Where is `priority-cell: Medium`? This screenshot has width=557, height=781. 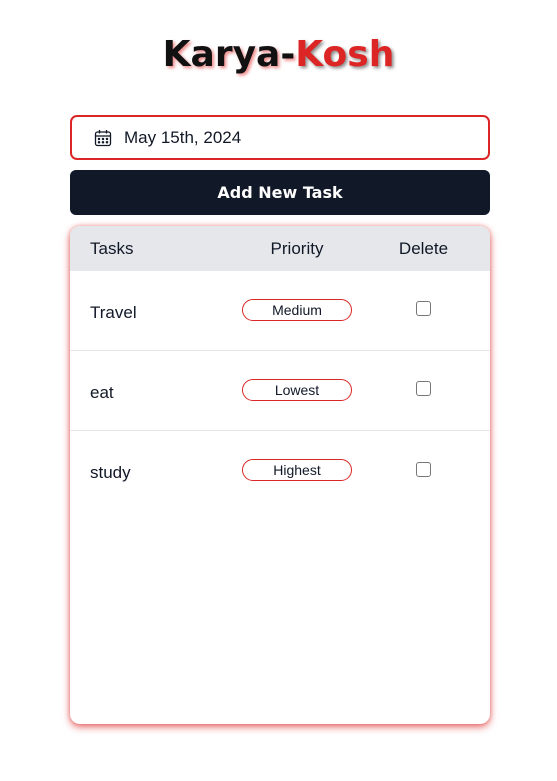 priority-cell: Medium is located at coordinates (283, 309).